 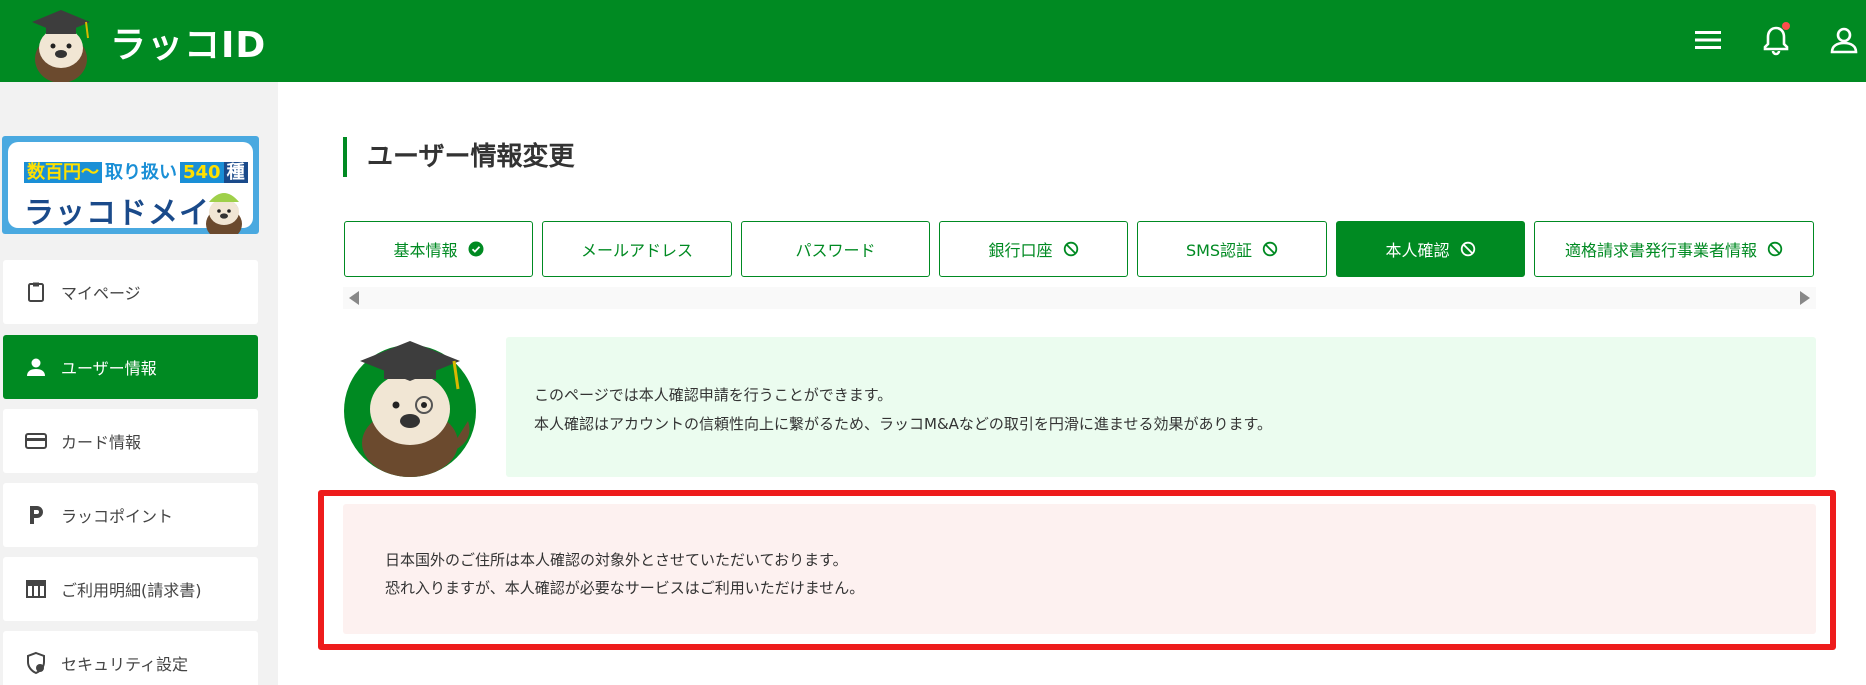 I want to click on shield-icon, so click(x=36, y=663).